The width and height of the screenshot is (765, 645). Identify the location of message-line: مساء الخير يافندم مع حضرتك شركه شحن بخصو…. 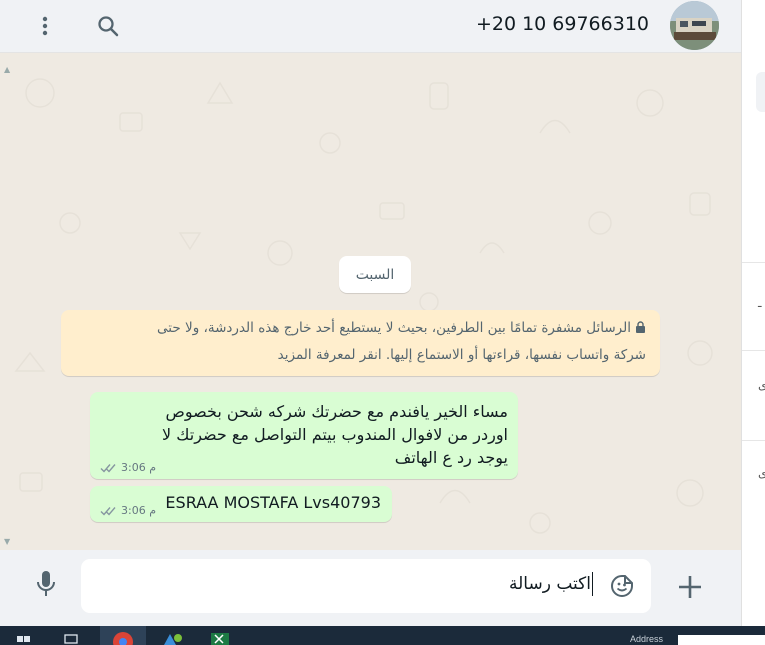
(336, 411).